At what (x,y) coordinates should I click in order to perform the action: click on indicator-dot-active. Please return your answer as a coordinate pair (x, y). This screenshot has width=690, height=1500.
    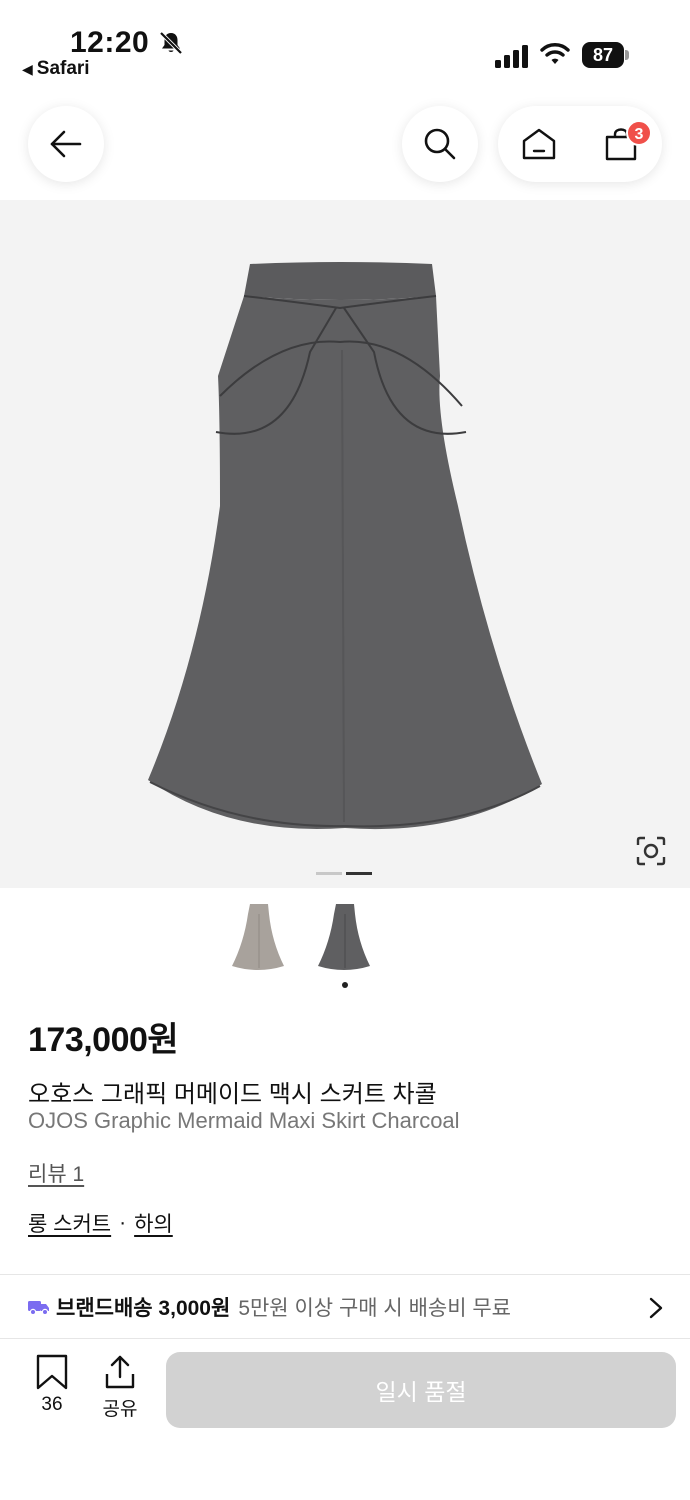
    Looking at the image, I should click on (359, 873).